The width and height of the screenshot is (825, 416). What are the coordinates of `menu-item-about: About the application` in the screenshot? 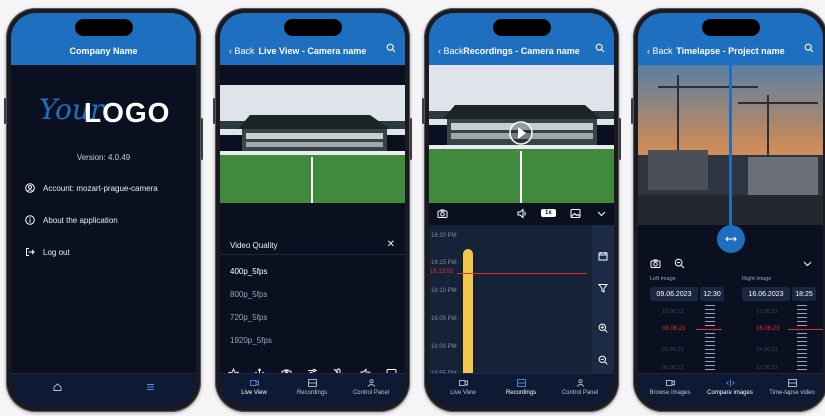 It's located at (71, 220).